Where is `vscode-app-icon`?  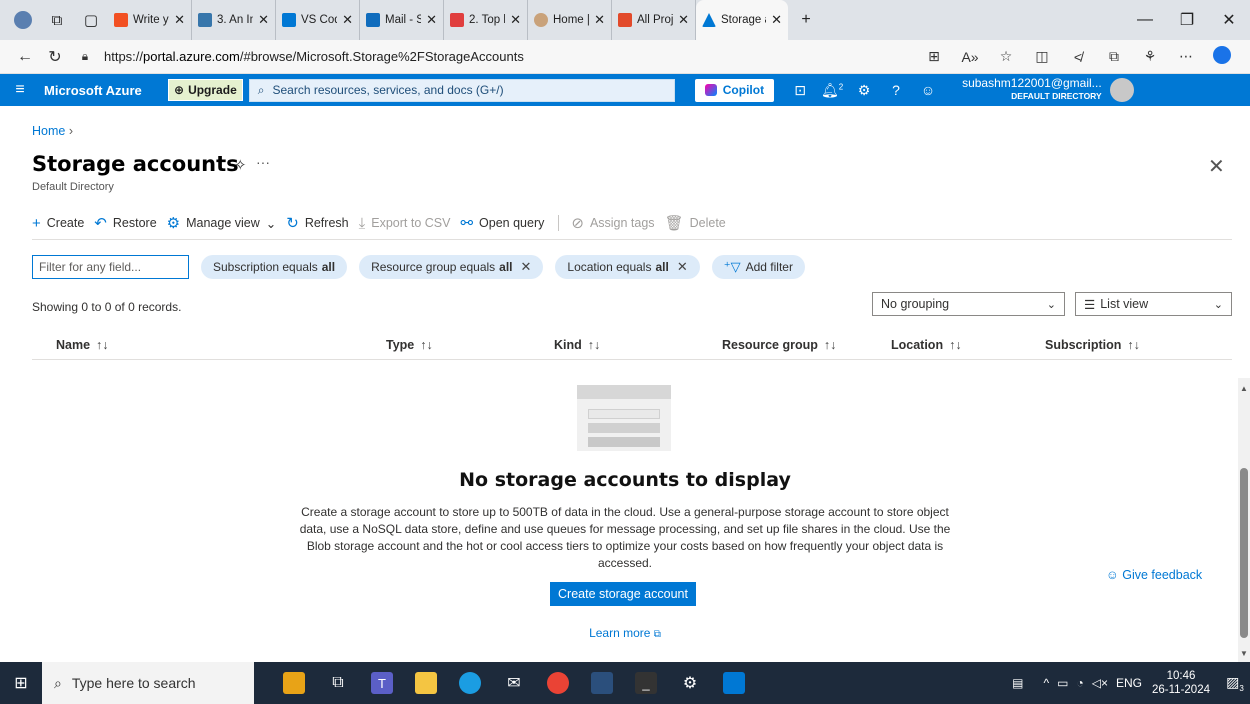 vscode-app-icon is located at coordinates (734, 683).